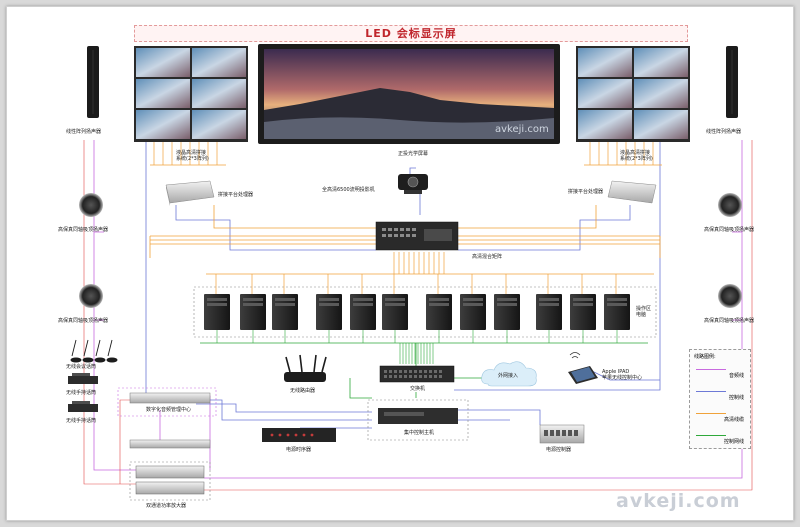  Describe the element at coordinates (81, 367) in the screenshot. I see `label-conference-mic: 无线会议话筒` at that location.